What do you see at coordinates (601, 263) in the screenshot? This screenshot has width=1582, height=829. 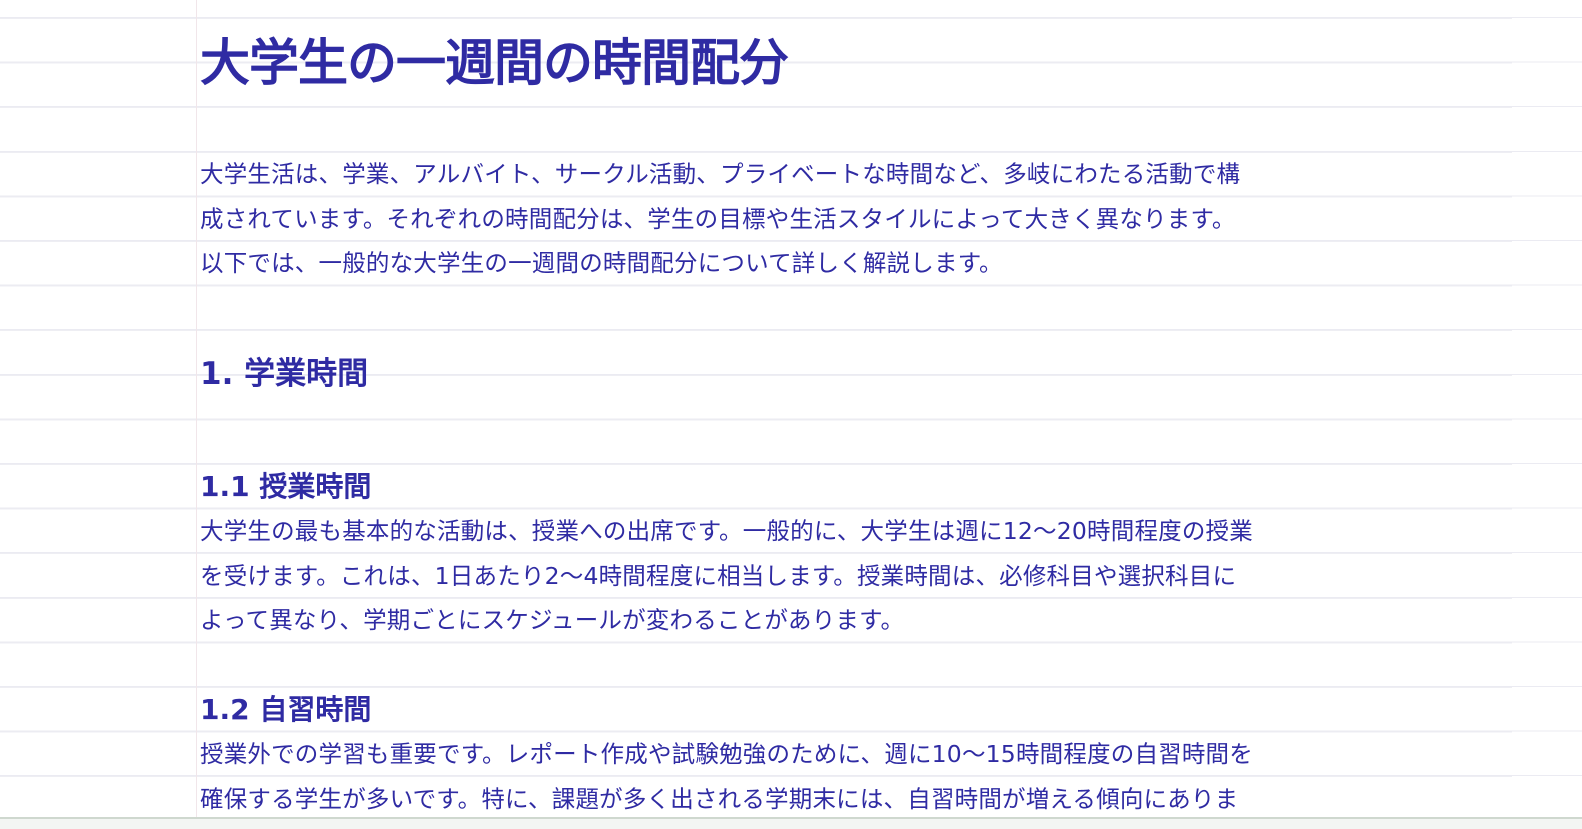 I see `intro-line-3: 以下では、一般的な大学生の一週間の時間配分について詳しく解説します。` at bounding box center [601, 263].